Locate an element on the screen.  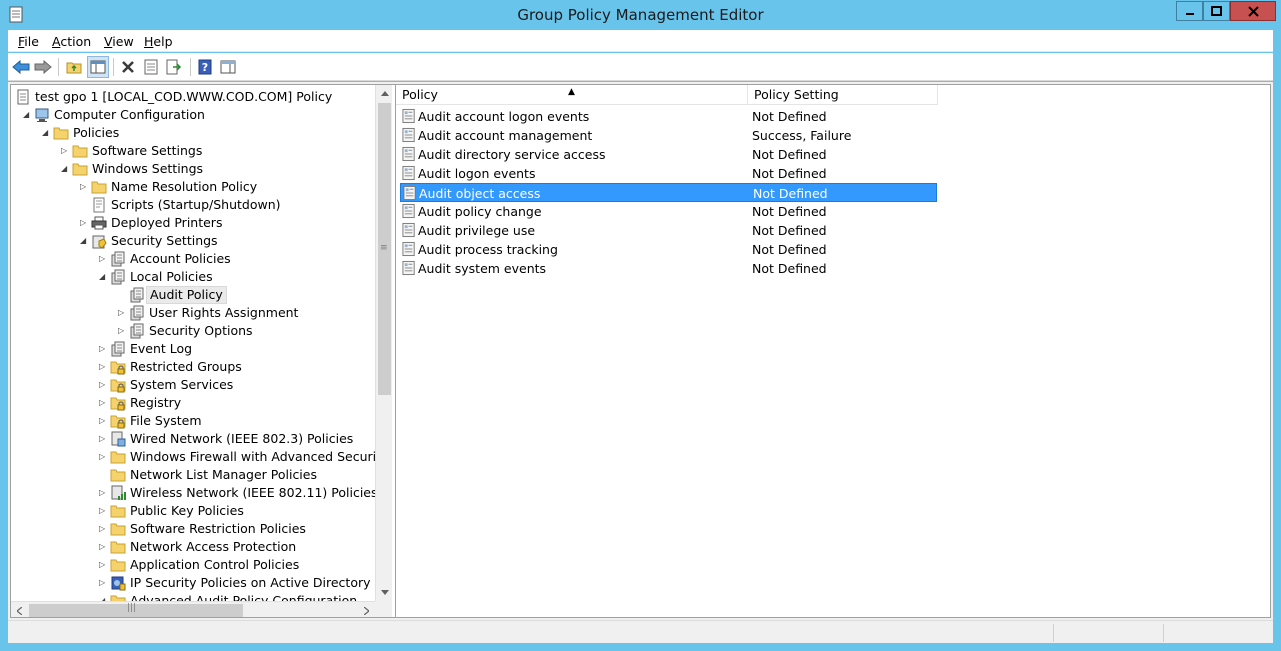
tree-item: ▷ File System is located at coordinates (193, 421).